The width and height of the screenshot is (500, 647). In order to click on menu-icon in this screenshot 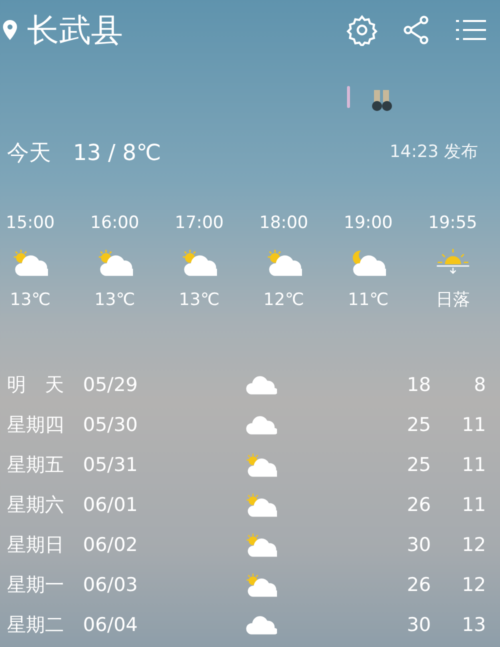, I will do `click(471, 30)`.